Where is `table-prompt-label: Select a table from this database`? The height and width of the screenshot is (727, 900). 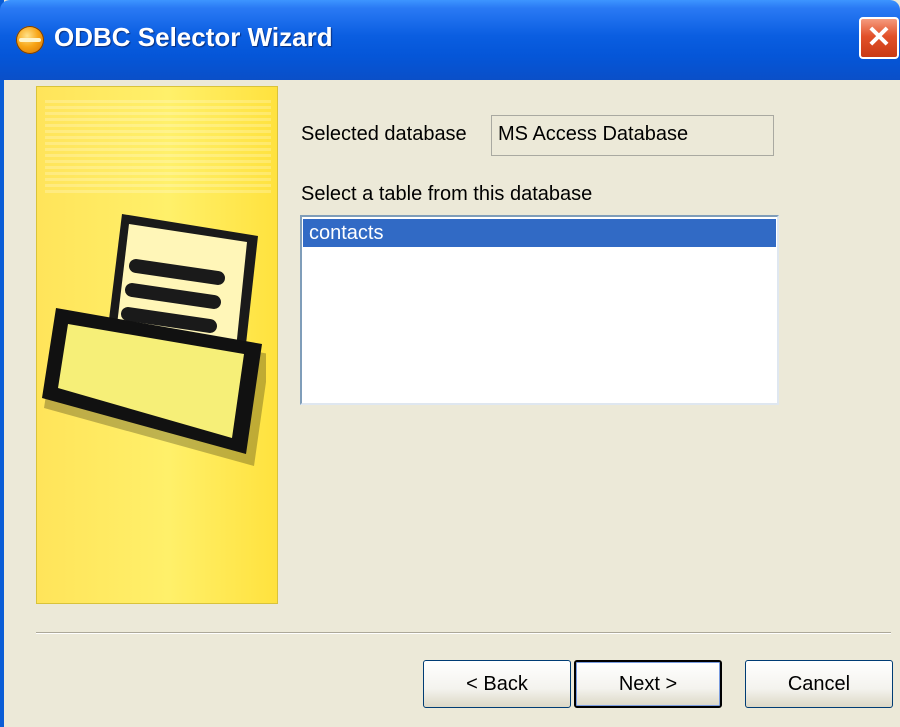
table-prompt-label: Select a table from this database is located at coordinates (447, 194).